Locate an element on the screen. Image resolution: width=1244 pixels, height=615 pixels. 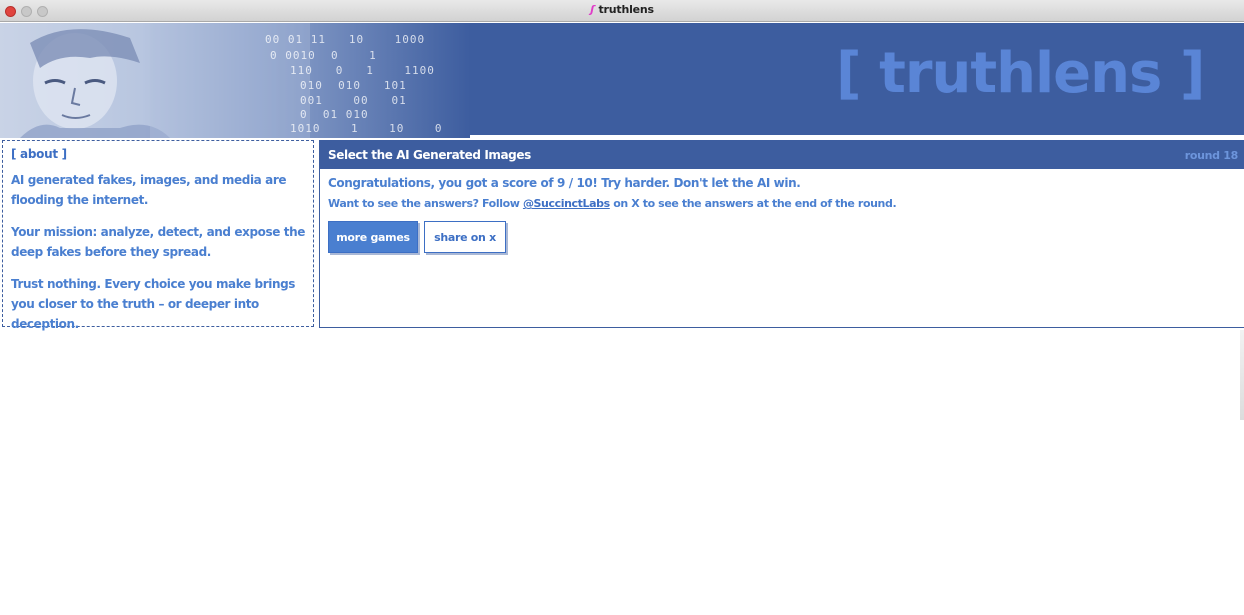
answers-prefix: Want to see the answers? Follow is located at coordinates (425, 203).